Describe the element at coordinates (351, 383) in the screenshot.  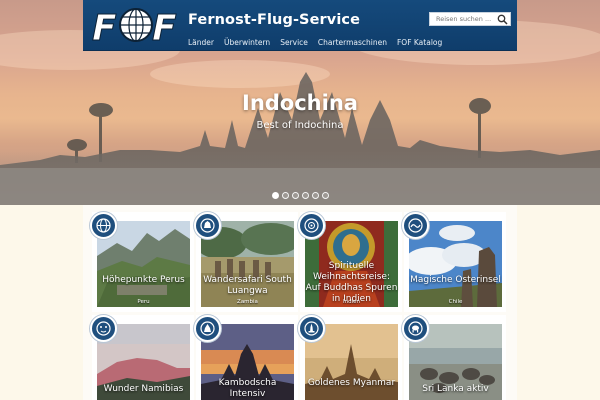
I see `tour-title: Goldenes Myanmar` at that location.